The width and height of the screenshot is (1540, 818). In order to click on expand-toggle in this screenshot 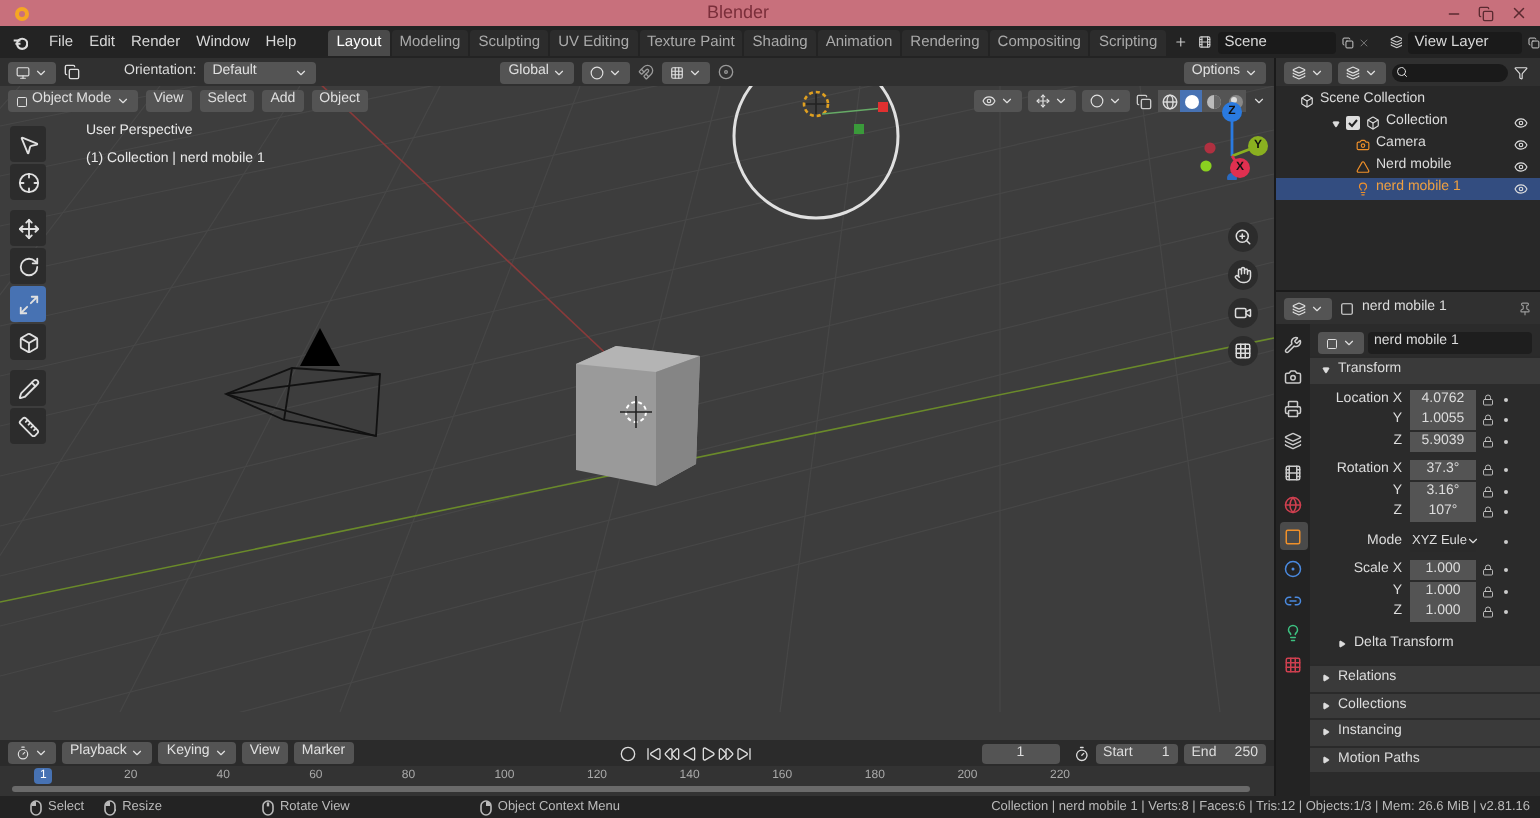, I will do `click(1336, 123)`.